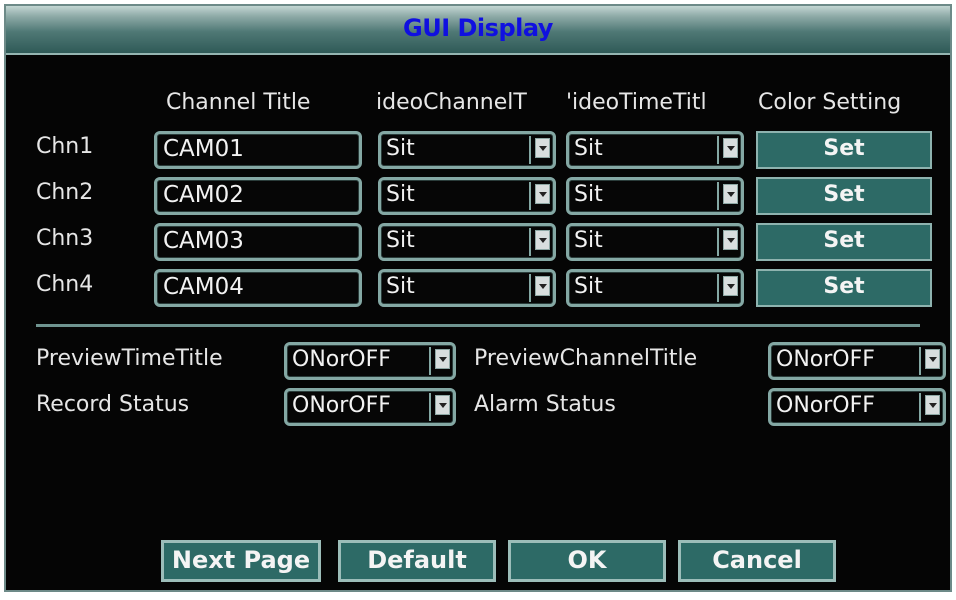  What do you see at coordinates (258, 196) in the screenshot?
I see `channel-title-input: CAM02` at bounding box center [258, 196].